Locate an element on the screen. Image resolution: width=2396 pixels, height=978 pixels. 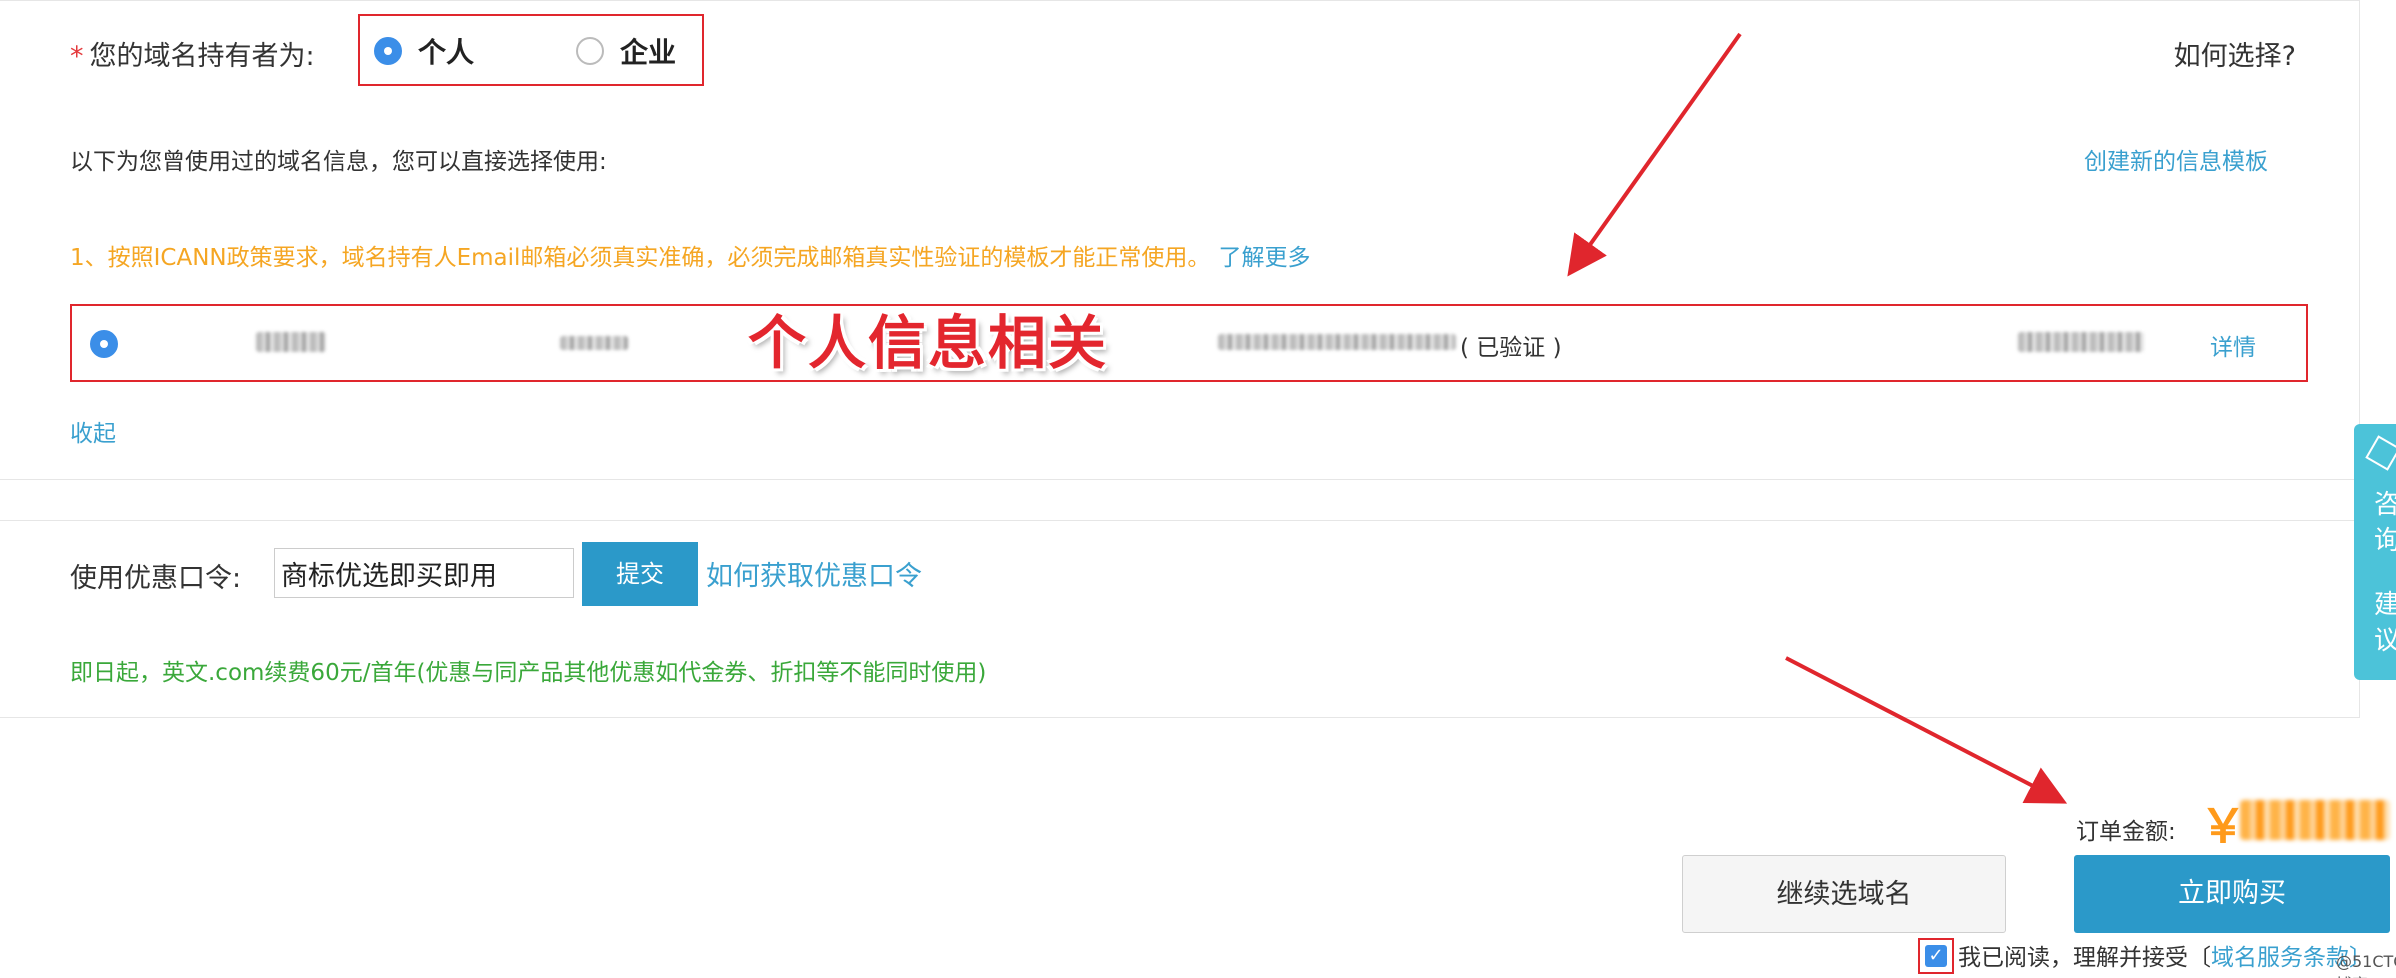
continue-select-domain-button: 继续选域名 is located at coordinates (1844, 894).